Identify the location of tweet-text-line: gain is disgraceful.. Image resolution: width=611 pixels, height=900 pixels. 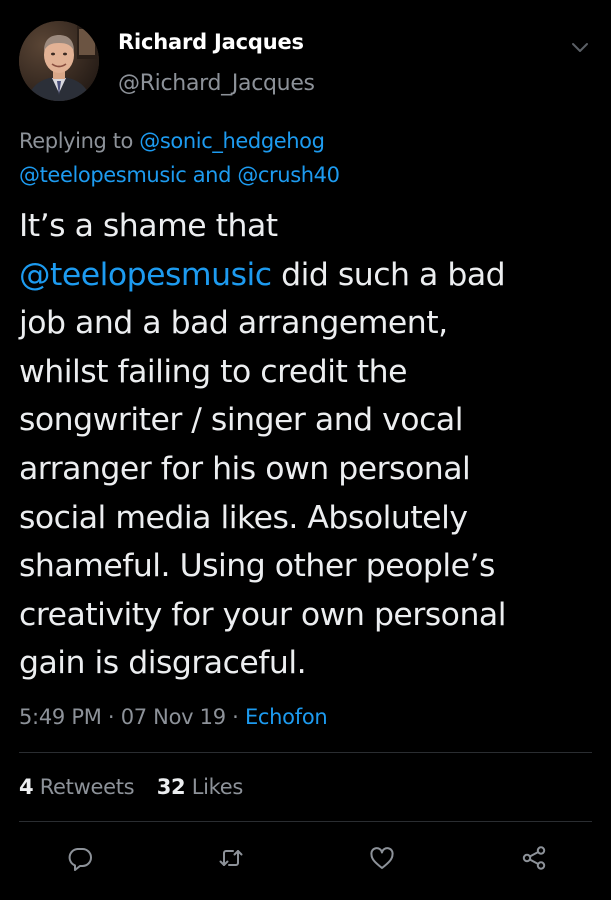
(163, 663).